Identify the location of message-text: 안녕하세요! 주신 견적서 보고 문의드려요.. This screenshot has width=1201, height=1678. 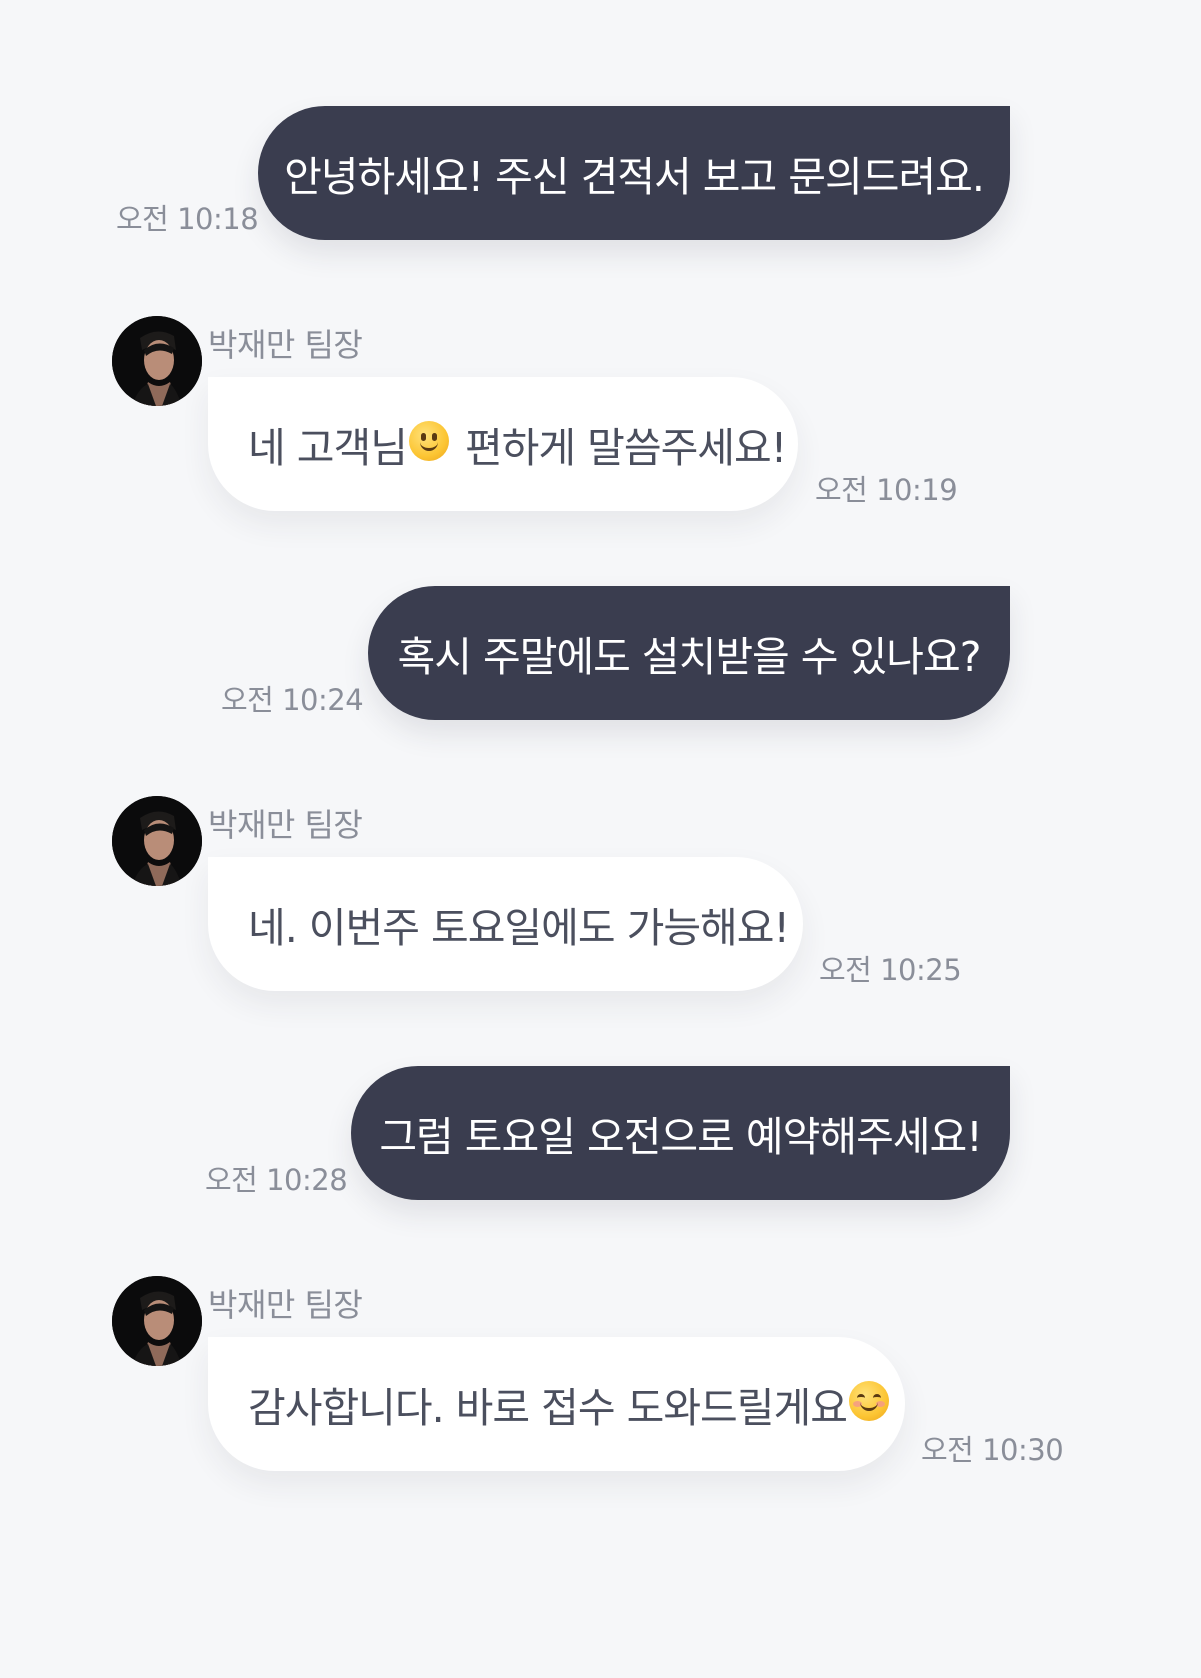
(634, 177).